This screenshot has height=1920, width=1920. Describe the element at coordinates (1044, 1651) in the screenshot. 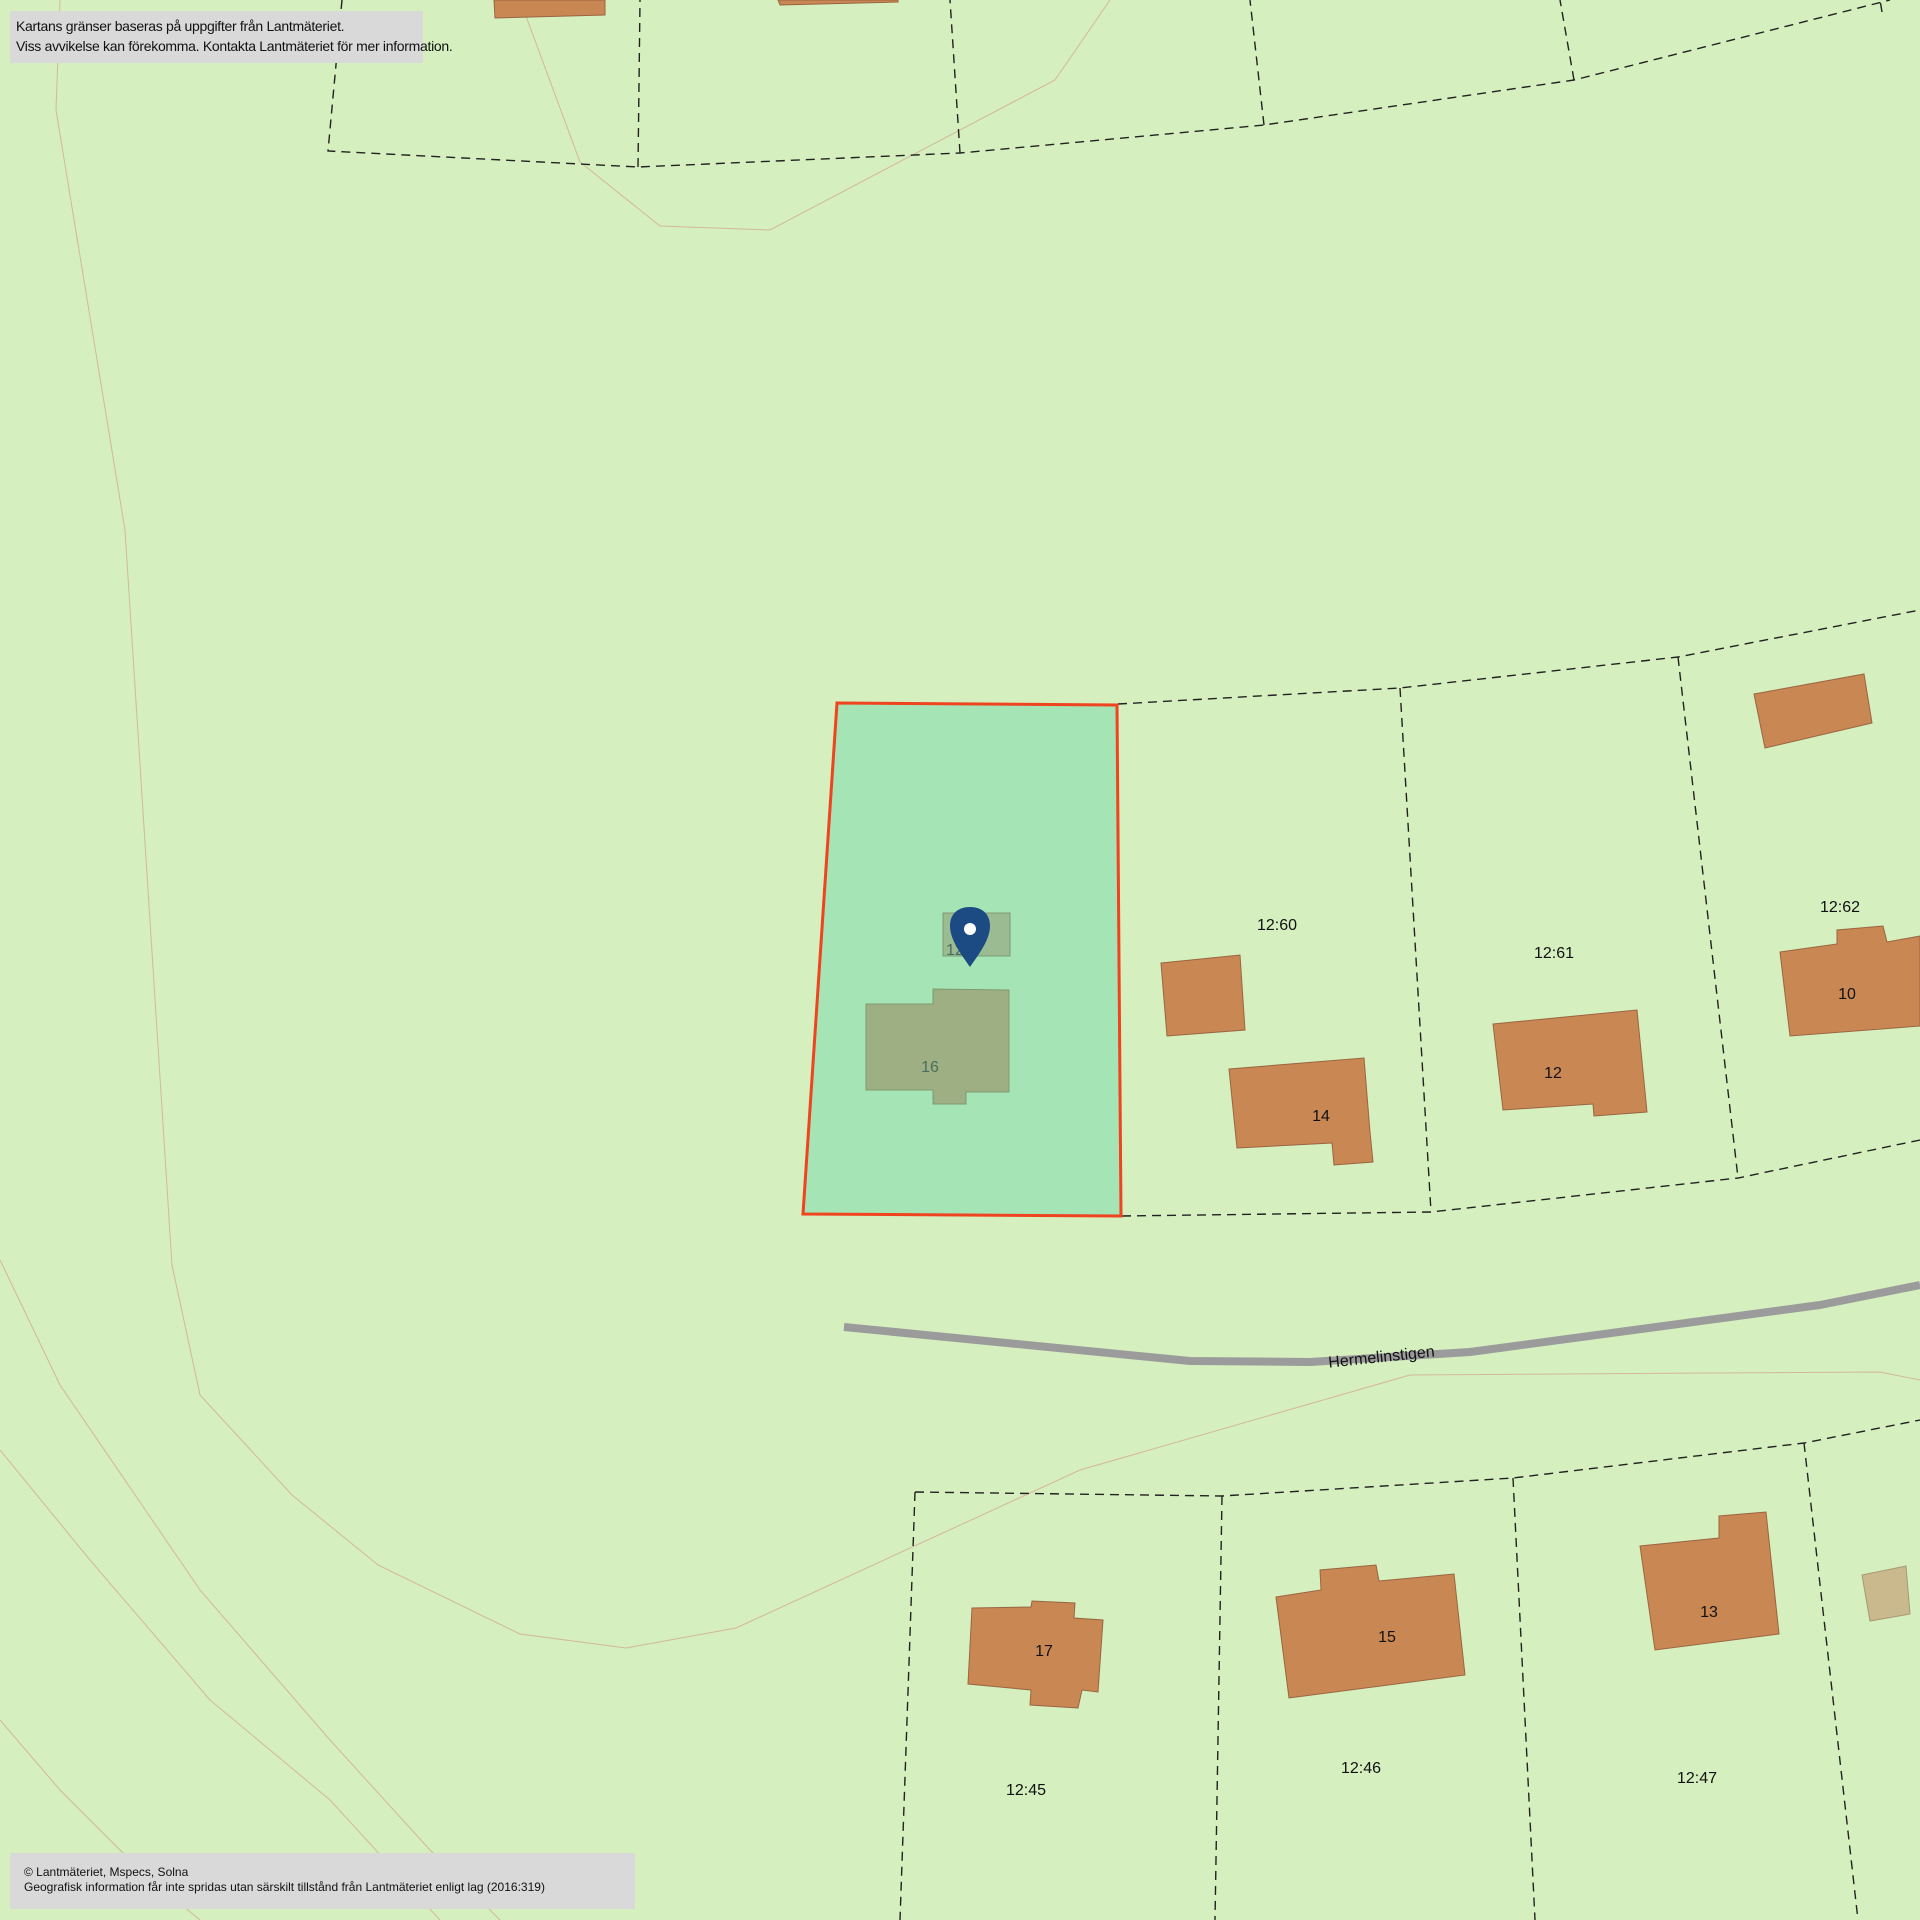

I see `building-label-17: 17` at that location.